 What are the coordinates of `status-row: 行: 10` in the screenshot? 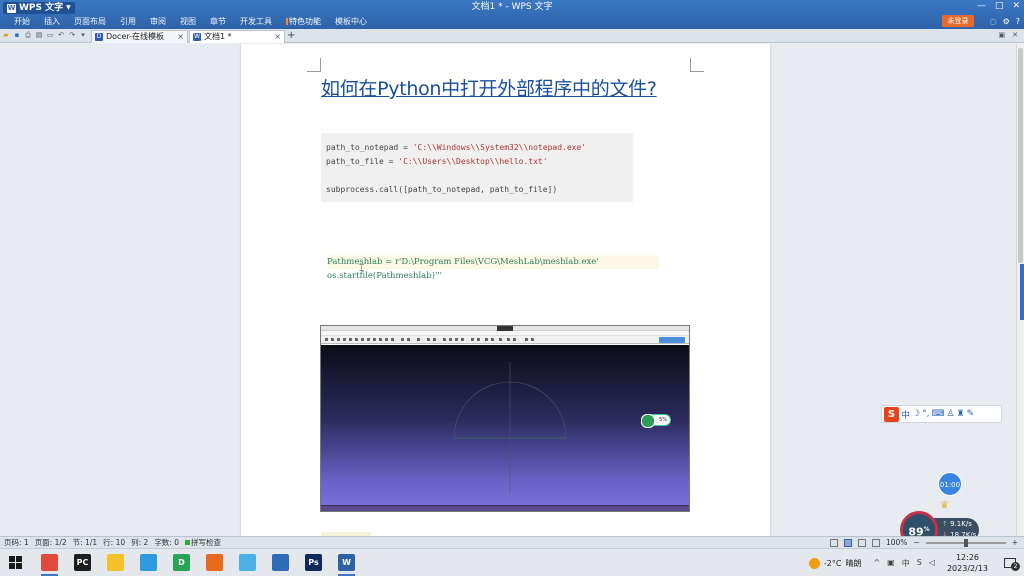 It's located at (114, 542).